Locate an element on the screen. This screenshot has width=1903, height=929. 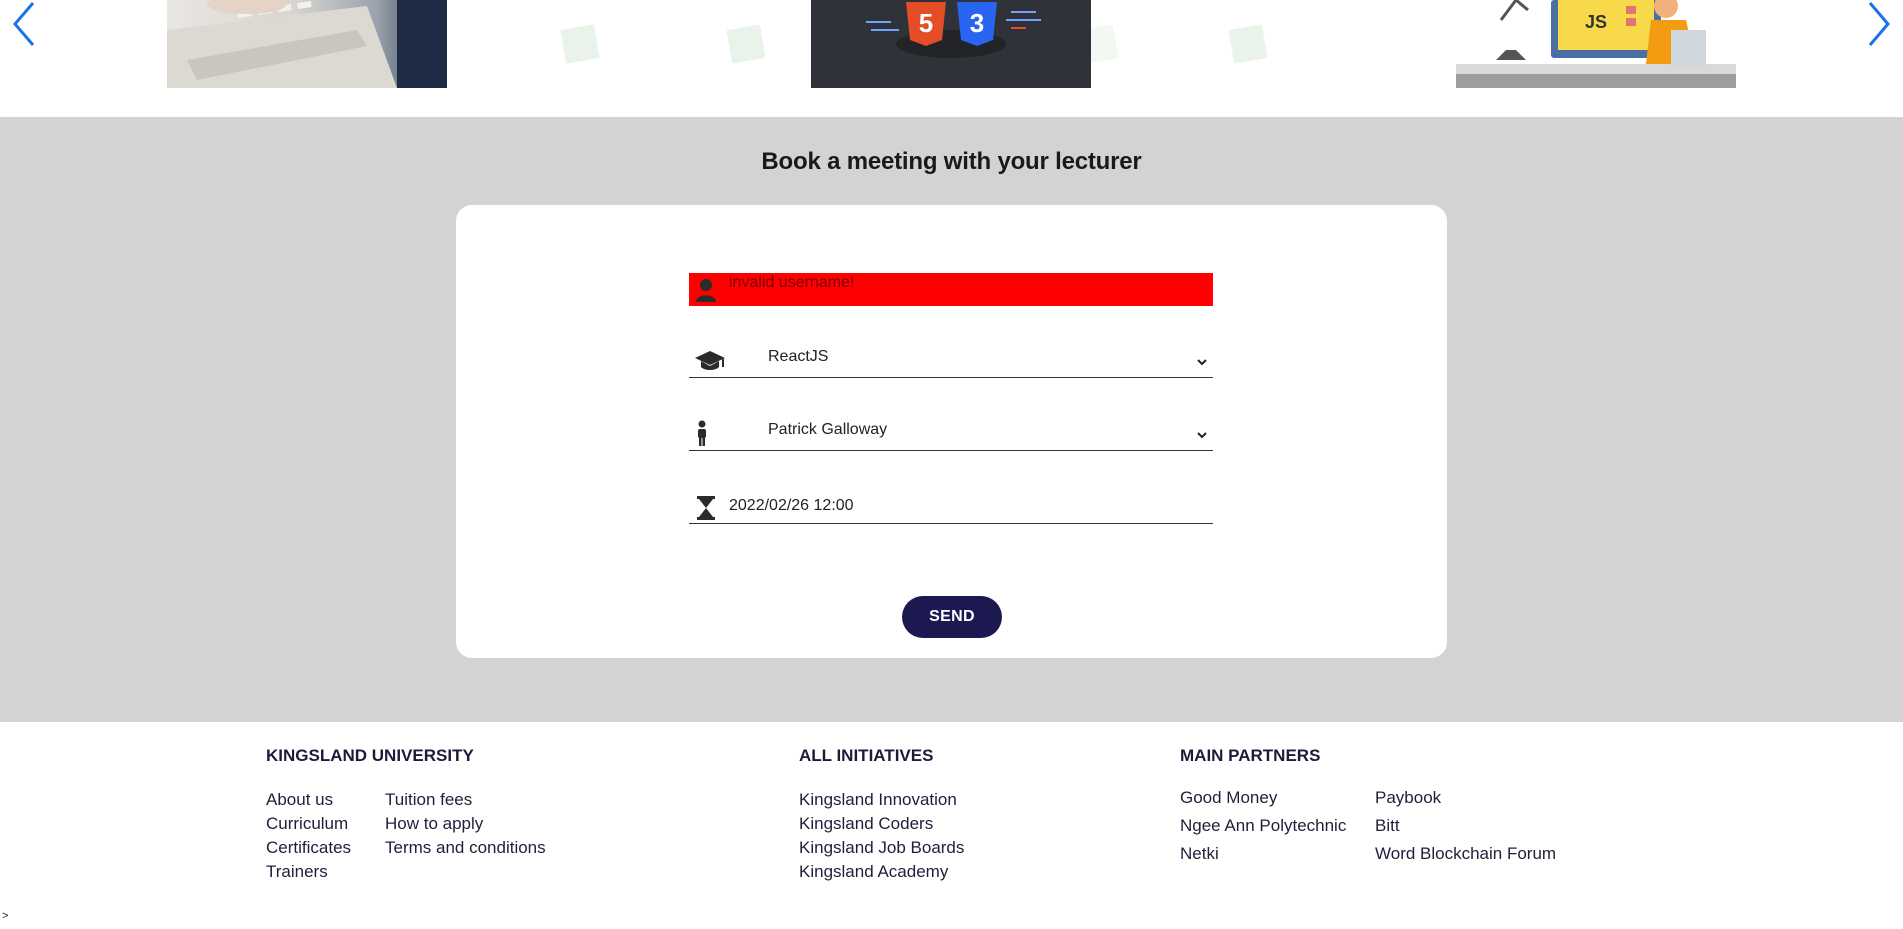
footer-link-netki: Netki is located at coordinates (1199, 854).